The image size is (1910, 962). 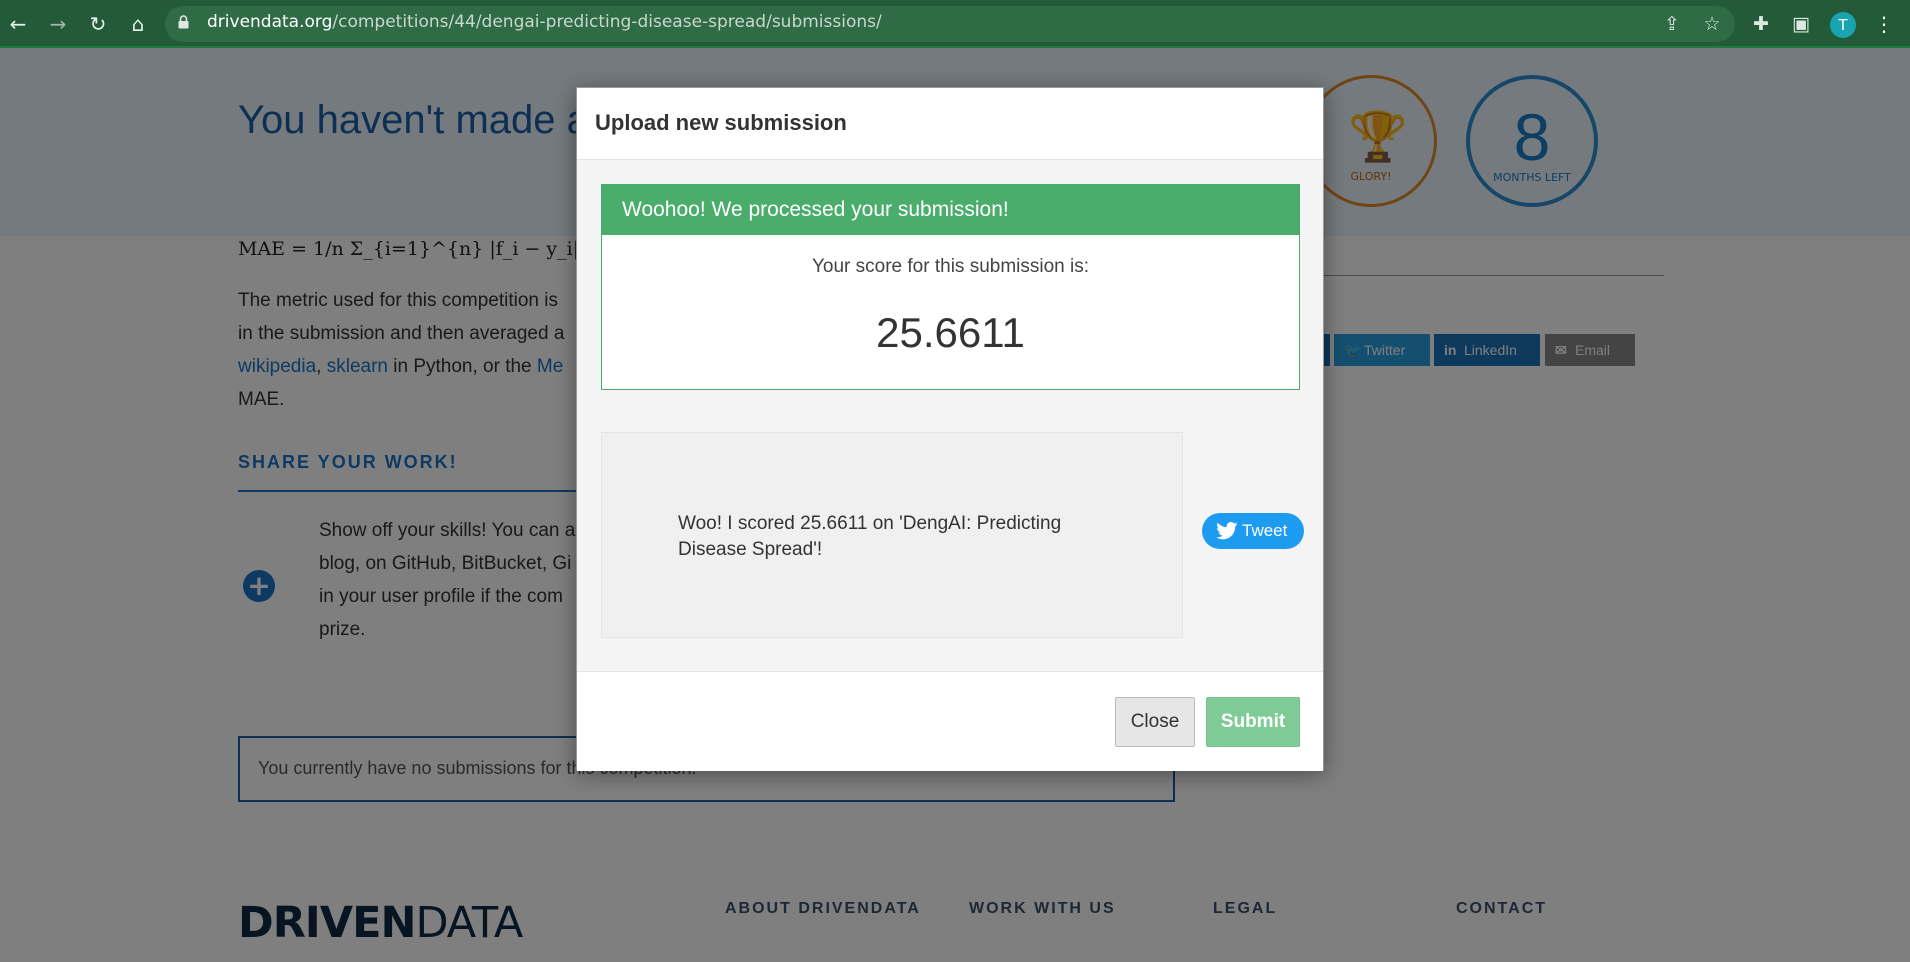 What do you see at coordinates (18, 24) in the screenshot?
I see `back-icon: ←` at bounding box center [18, 24].